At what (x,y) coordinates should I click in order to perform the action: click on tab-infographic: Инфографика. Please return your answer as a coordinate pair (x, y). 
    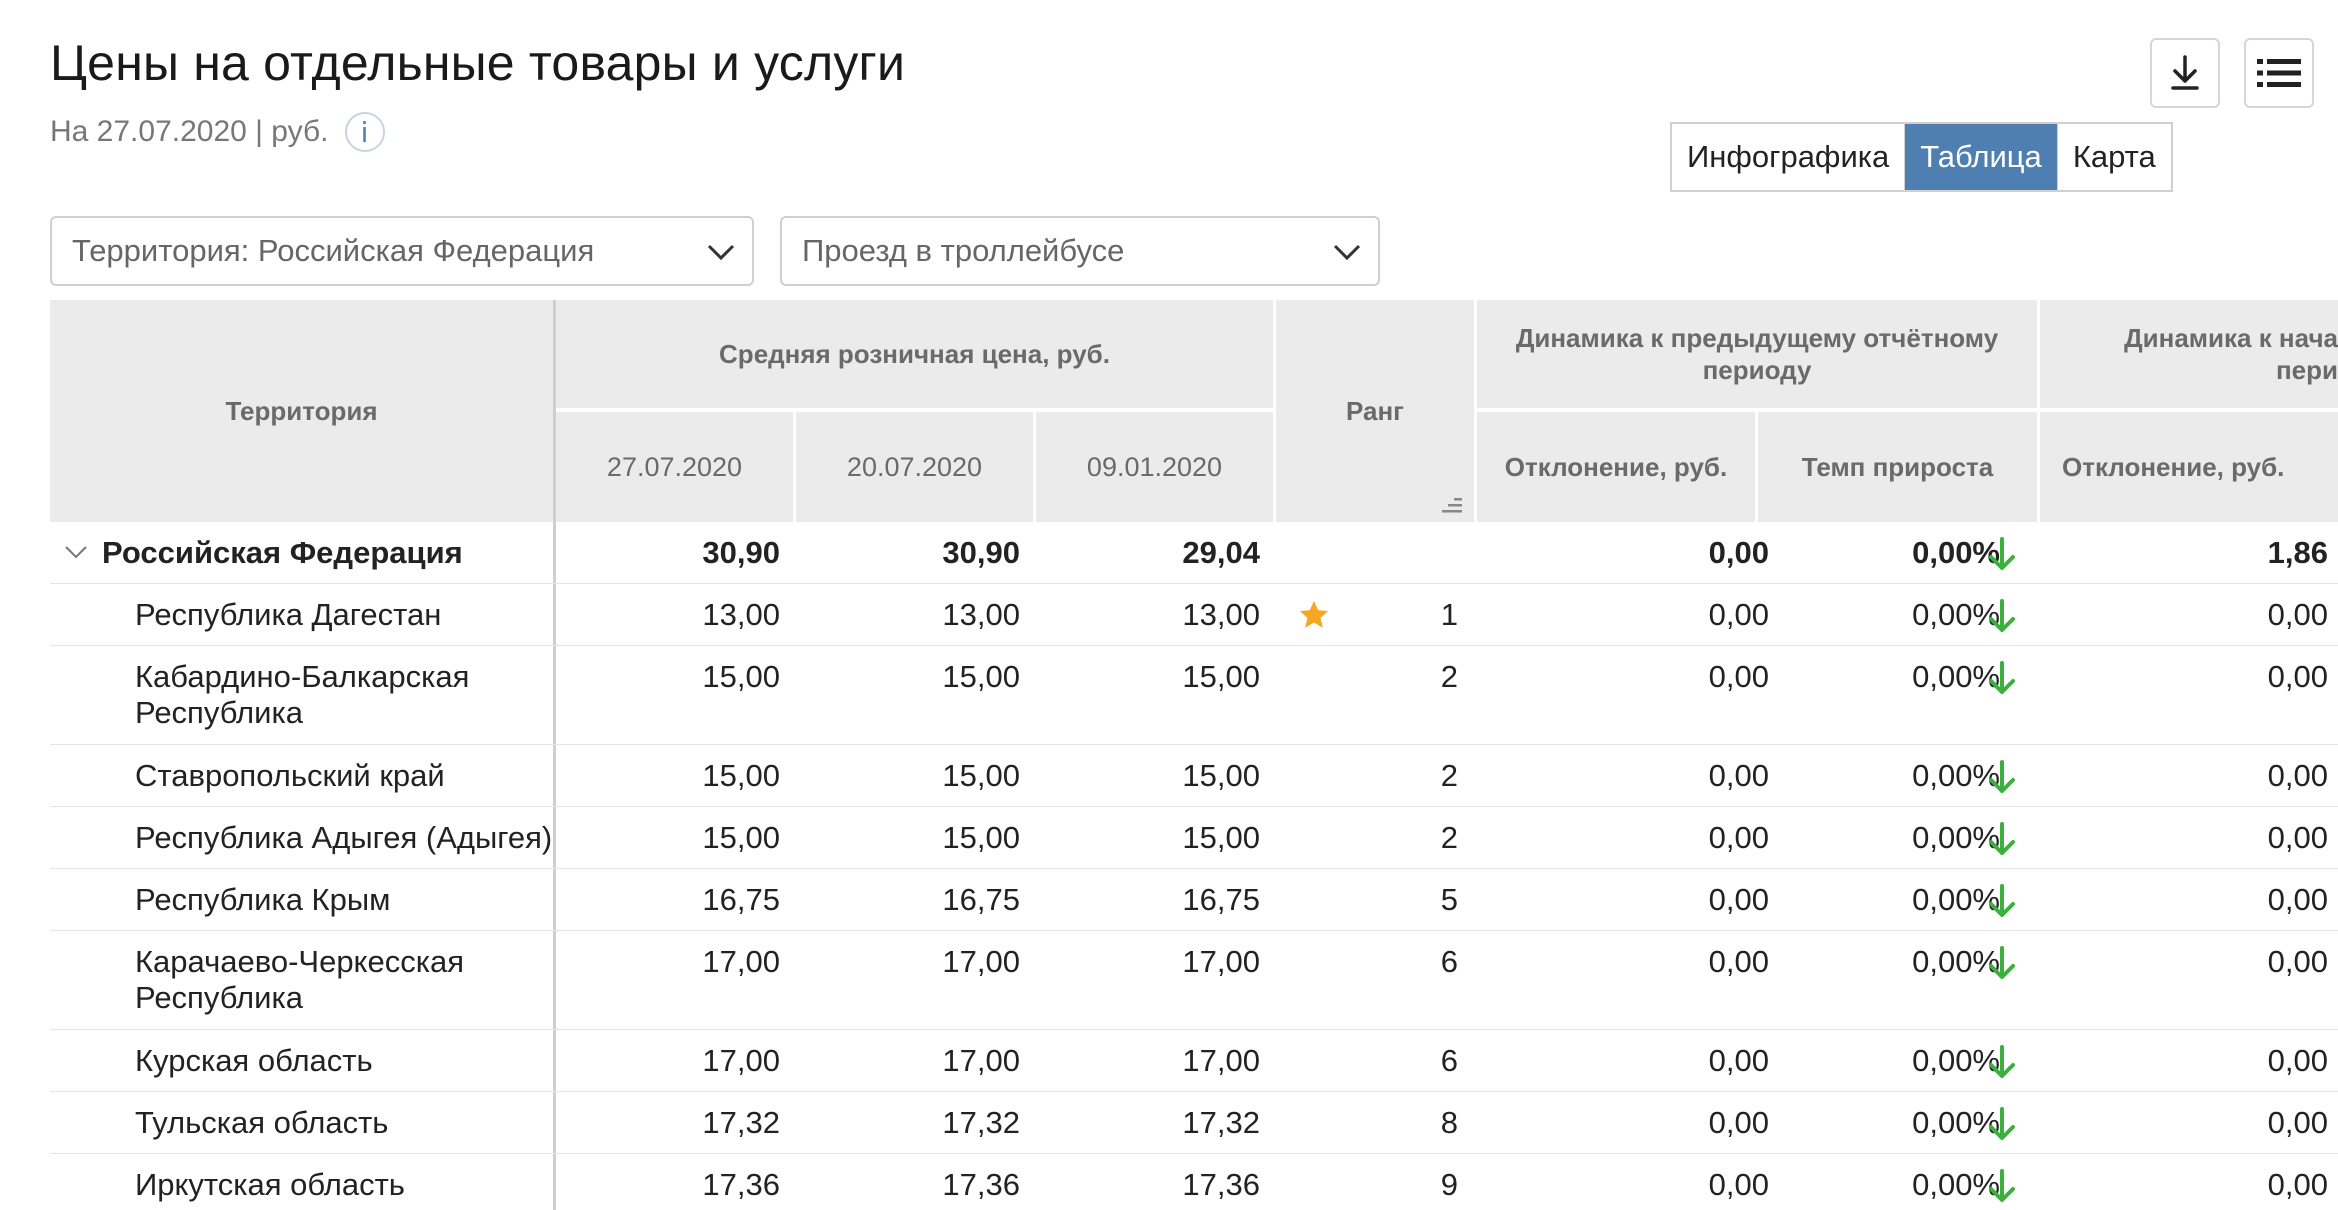
    Looking at the image, I should click on (1788, 157).